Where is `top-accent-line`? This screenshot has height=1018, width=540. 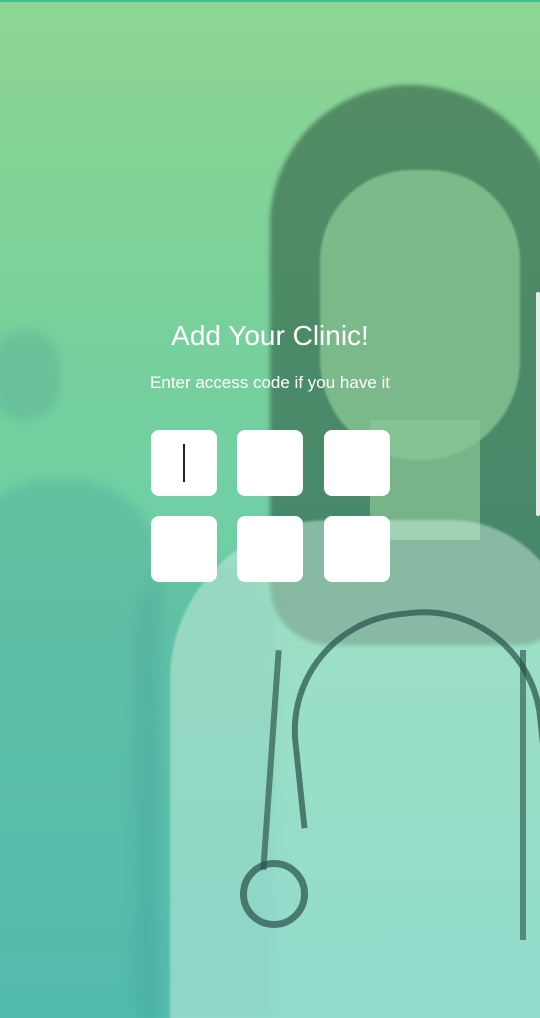 top-accent-line is located at coordinates (270, 1).